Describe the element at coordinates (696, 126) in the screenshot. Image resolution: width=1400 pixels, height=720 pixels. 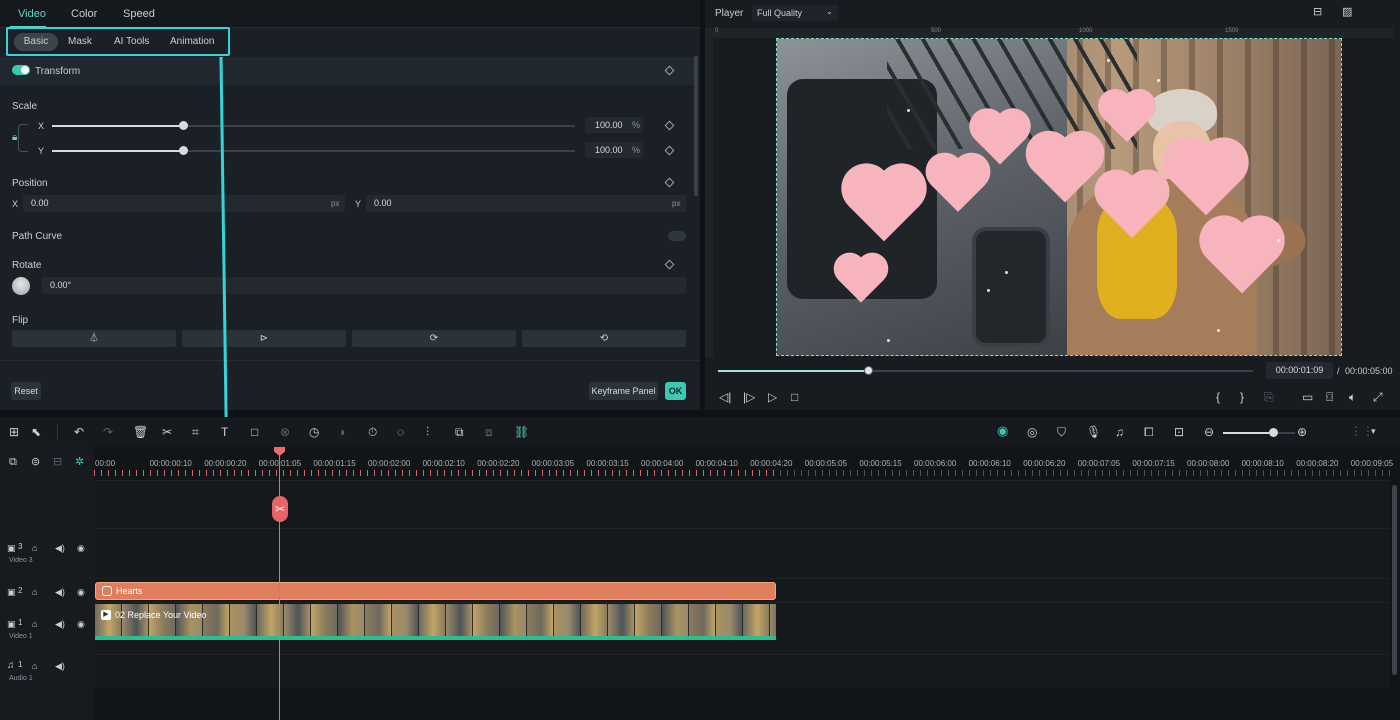
I see `properties-scrollbar` at that location.